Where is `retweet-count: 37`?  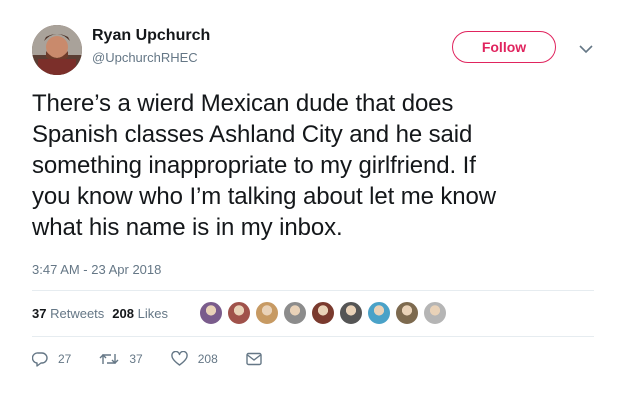 retweet-count: 37 is located at coordinates (136, 359).